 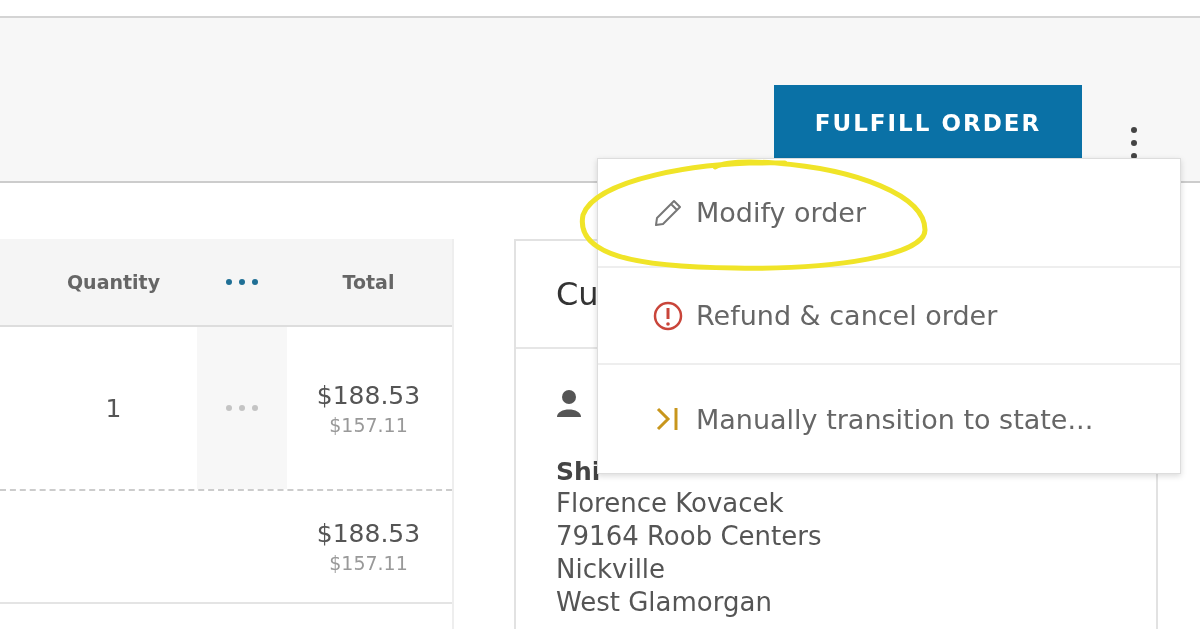 I want to click on card-title: Cu, so click(x=577, y=294).